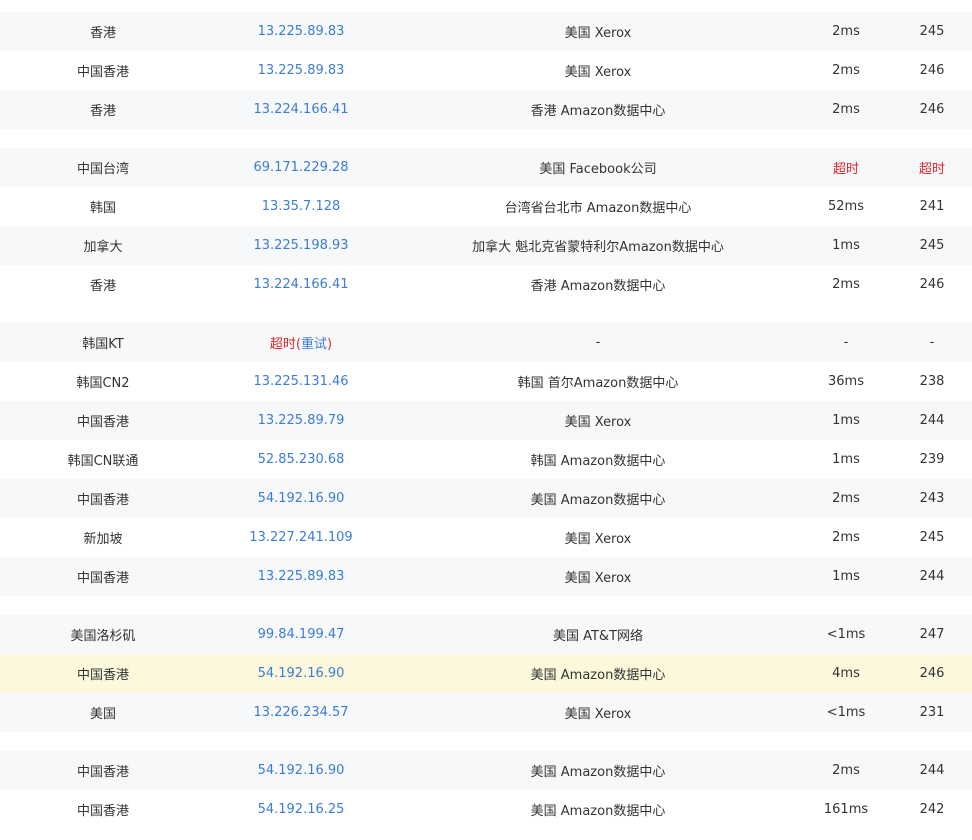 The image size is (972, 840). What do you see at coordinates (102, 208) in the screenshot?
I see `node-name: 韩国` at bounding box center [102, 208].